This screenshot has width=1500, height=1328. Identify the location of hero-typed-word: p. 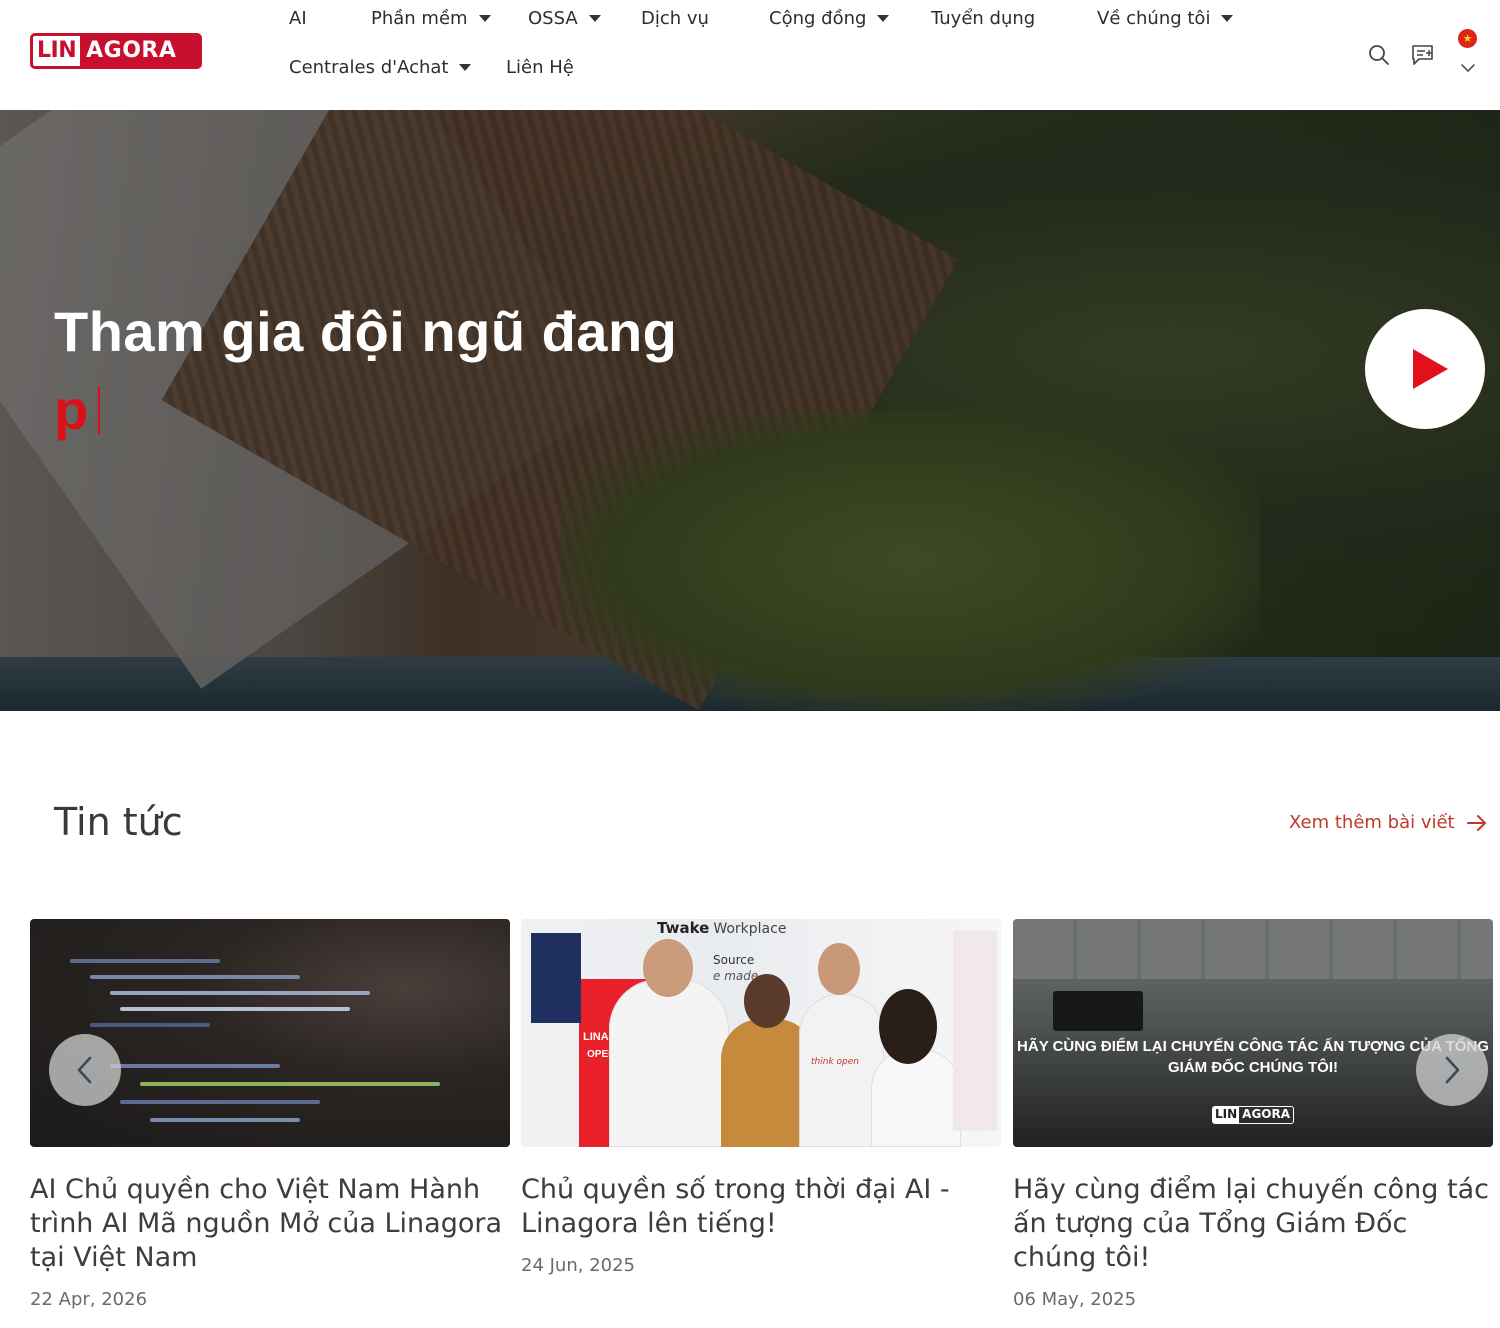
(71, 409).